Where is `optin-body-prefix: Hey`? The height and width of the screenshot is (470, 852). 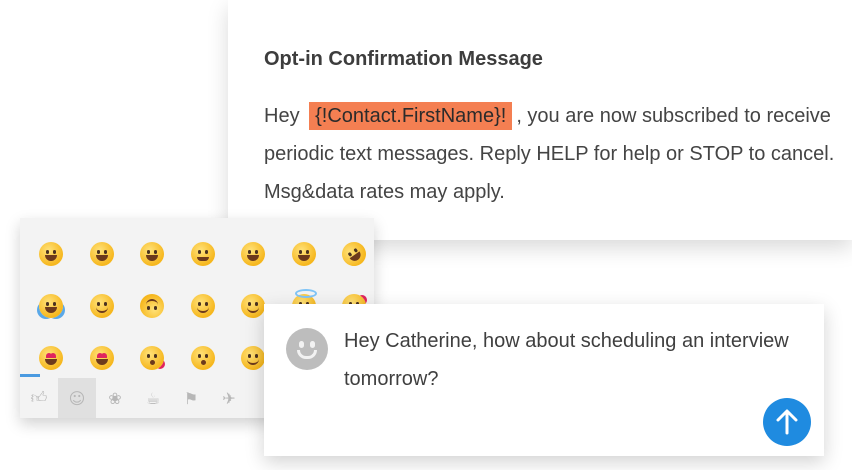 optin-body-prefix: Hey is located at coordinates (285, 116).